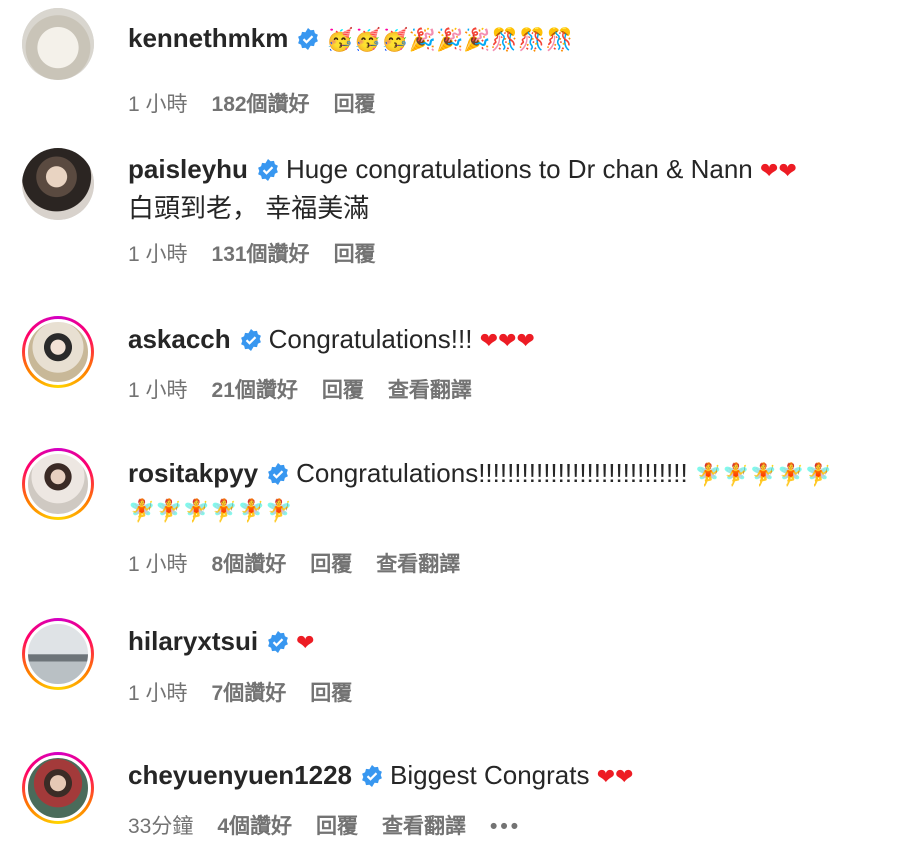 The image size is (918, 864). Describe the element at coordinates (763, 475) in the screenshot. I see `fairy-emoji-icon: 🧚🧚🧚🧚🧚` at that location.